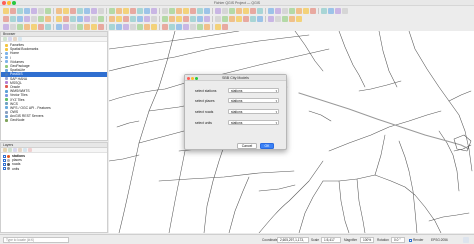 The height and width of the screenshot is (244, 474). I want to click on magnifier-field: 100%, so click(367, 240).